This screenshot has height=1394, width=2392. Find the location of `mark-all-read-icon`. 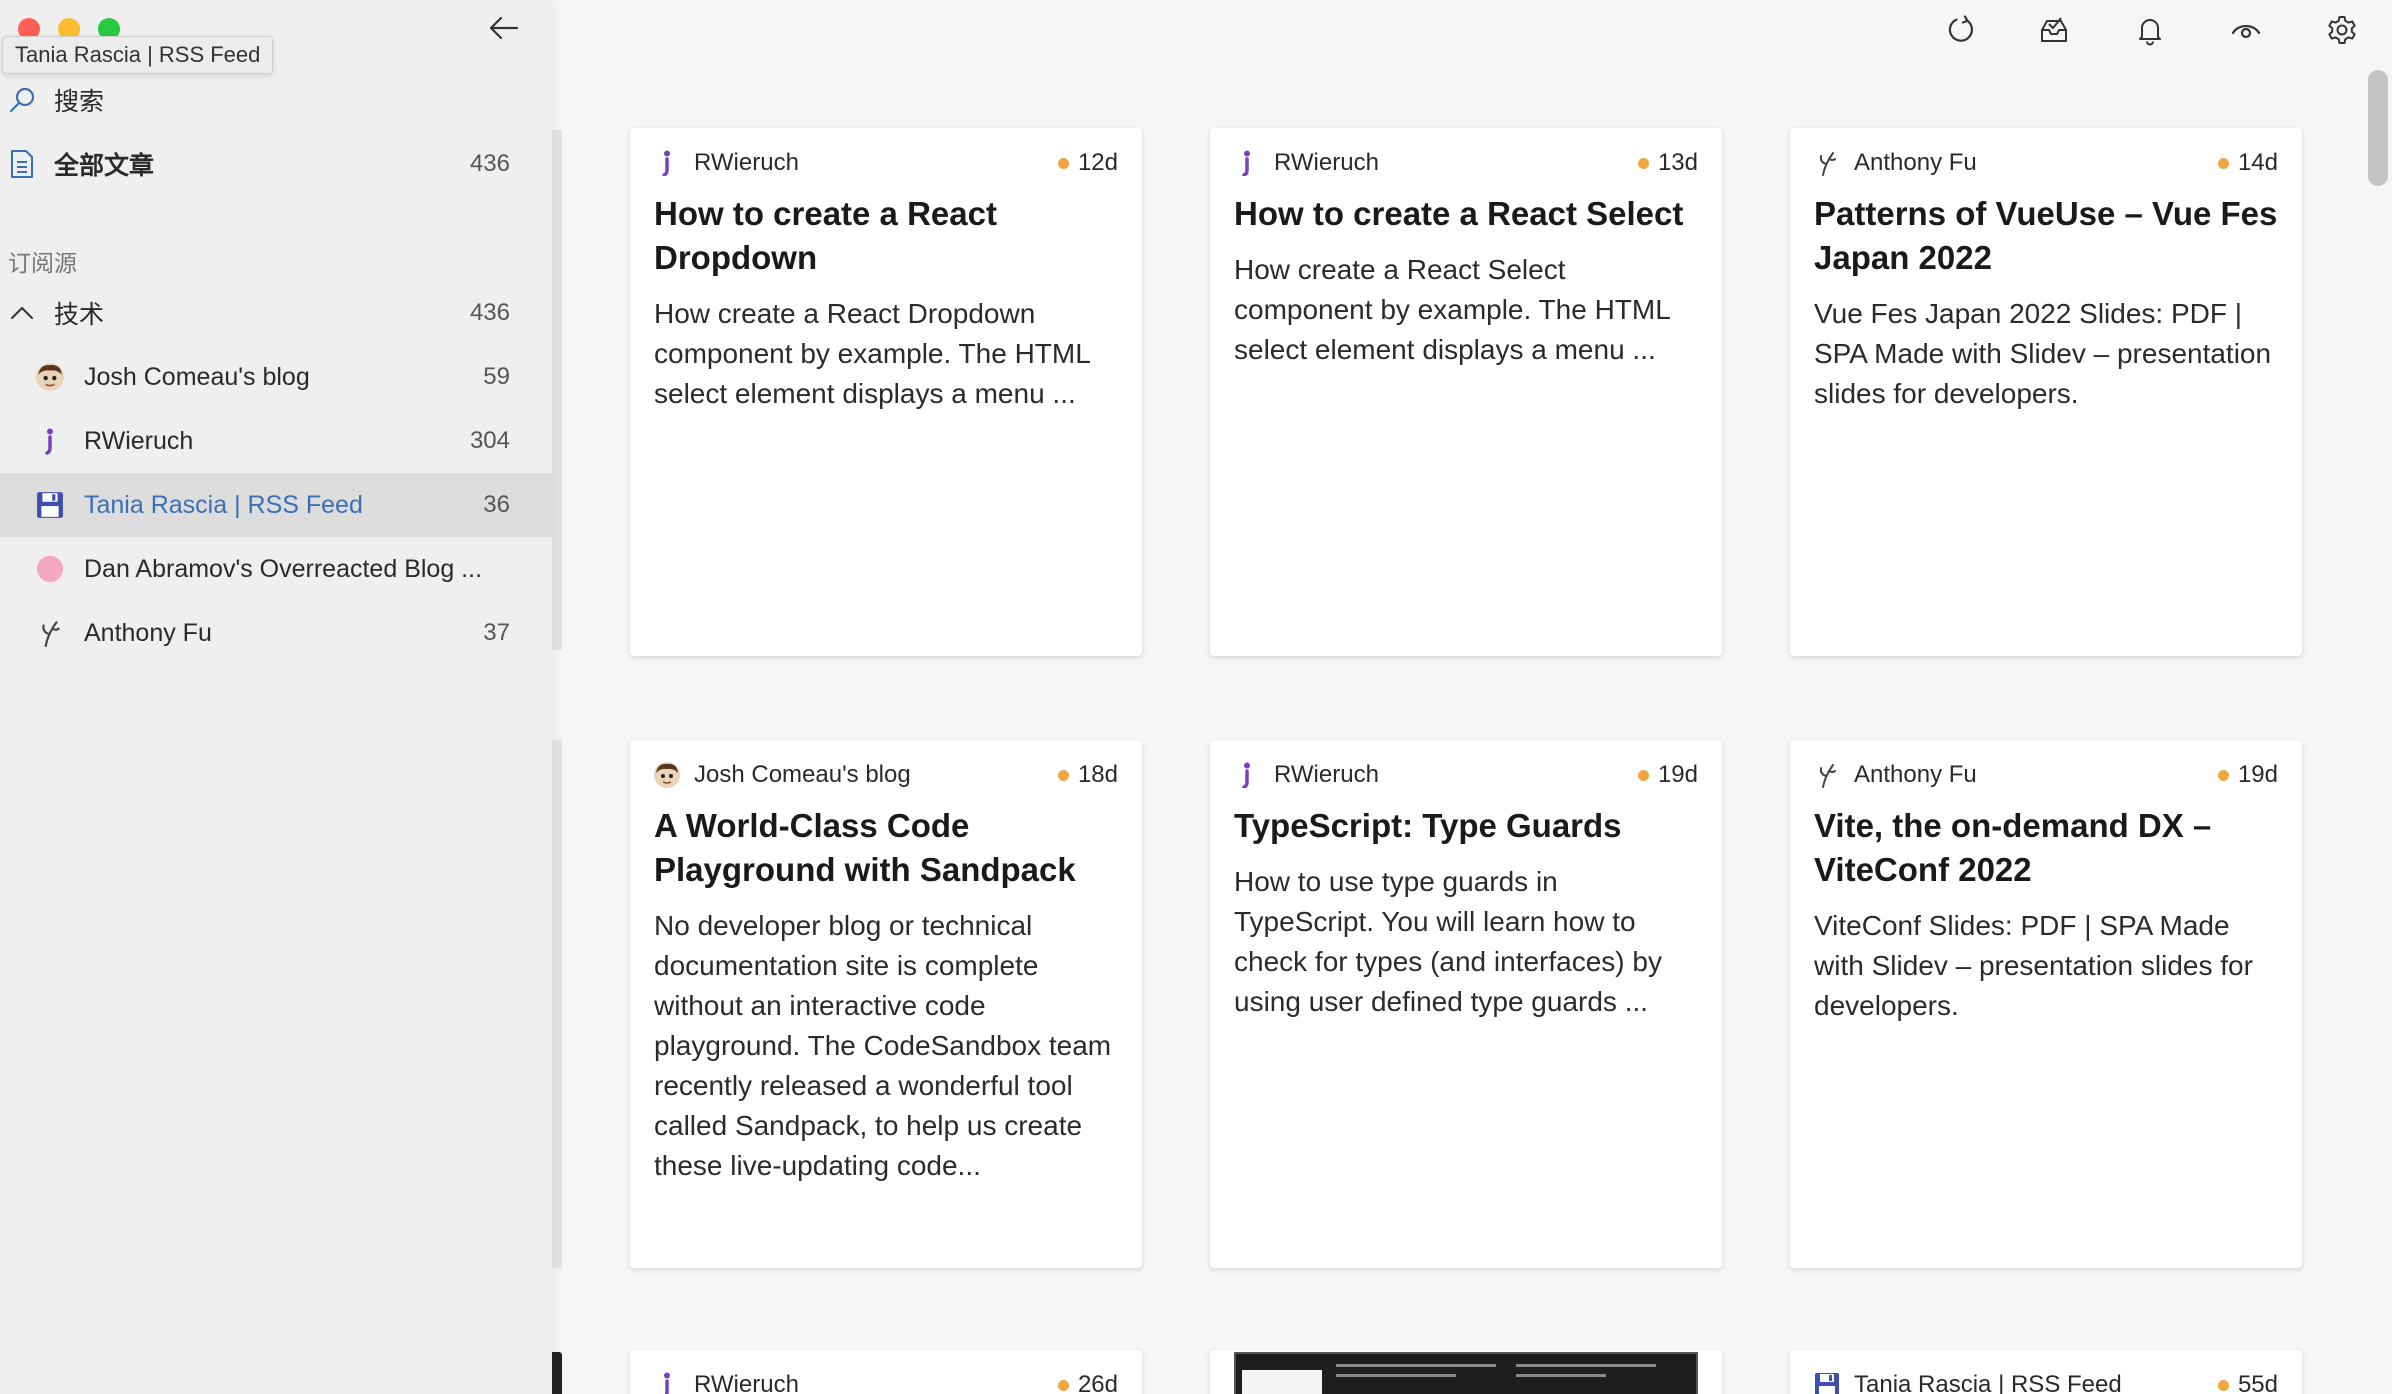

mark-all-read-icon is located at coordinates (2054, 30).